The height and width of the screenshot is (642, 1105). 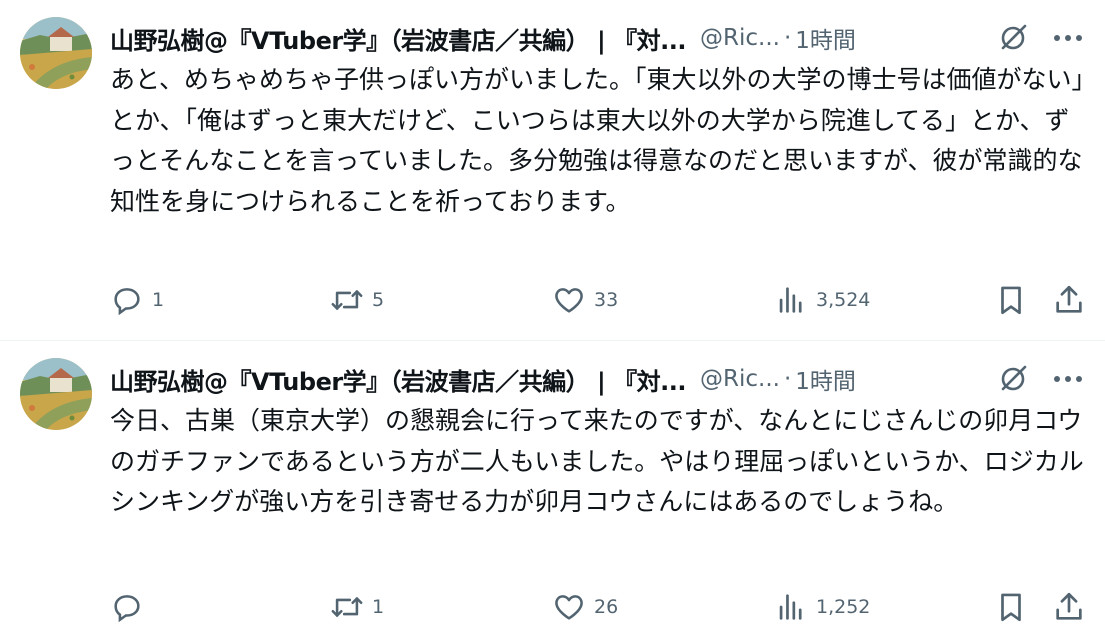 I want to click on retweet-button: 5, so click(x=357, y=300).